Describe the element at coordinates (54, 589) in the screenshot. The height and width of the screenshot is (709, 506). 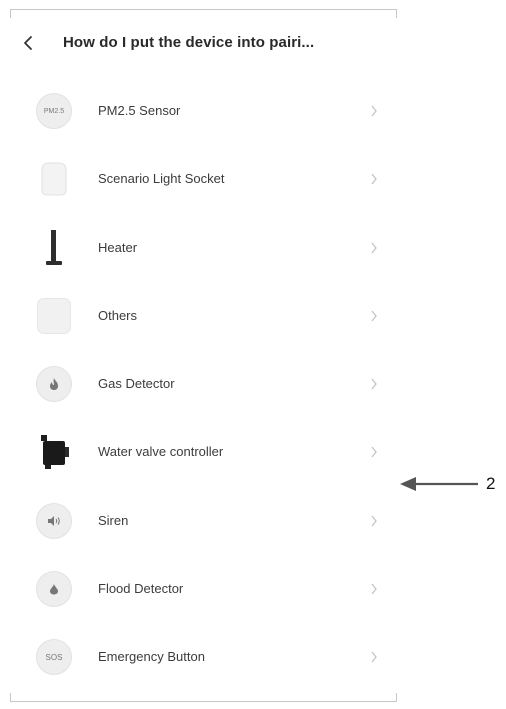
I see `water-drop-icon` at that location.